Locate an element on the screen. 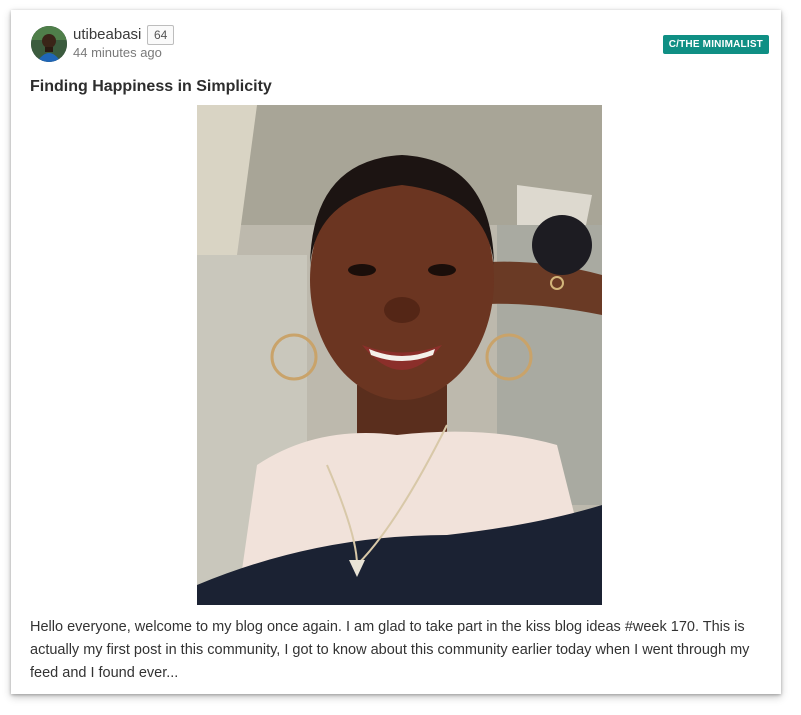  community-tag: C/THE MINIMALIST is located at coordinates (715, 44).